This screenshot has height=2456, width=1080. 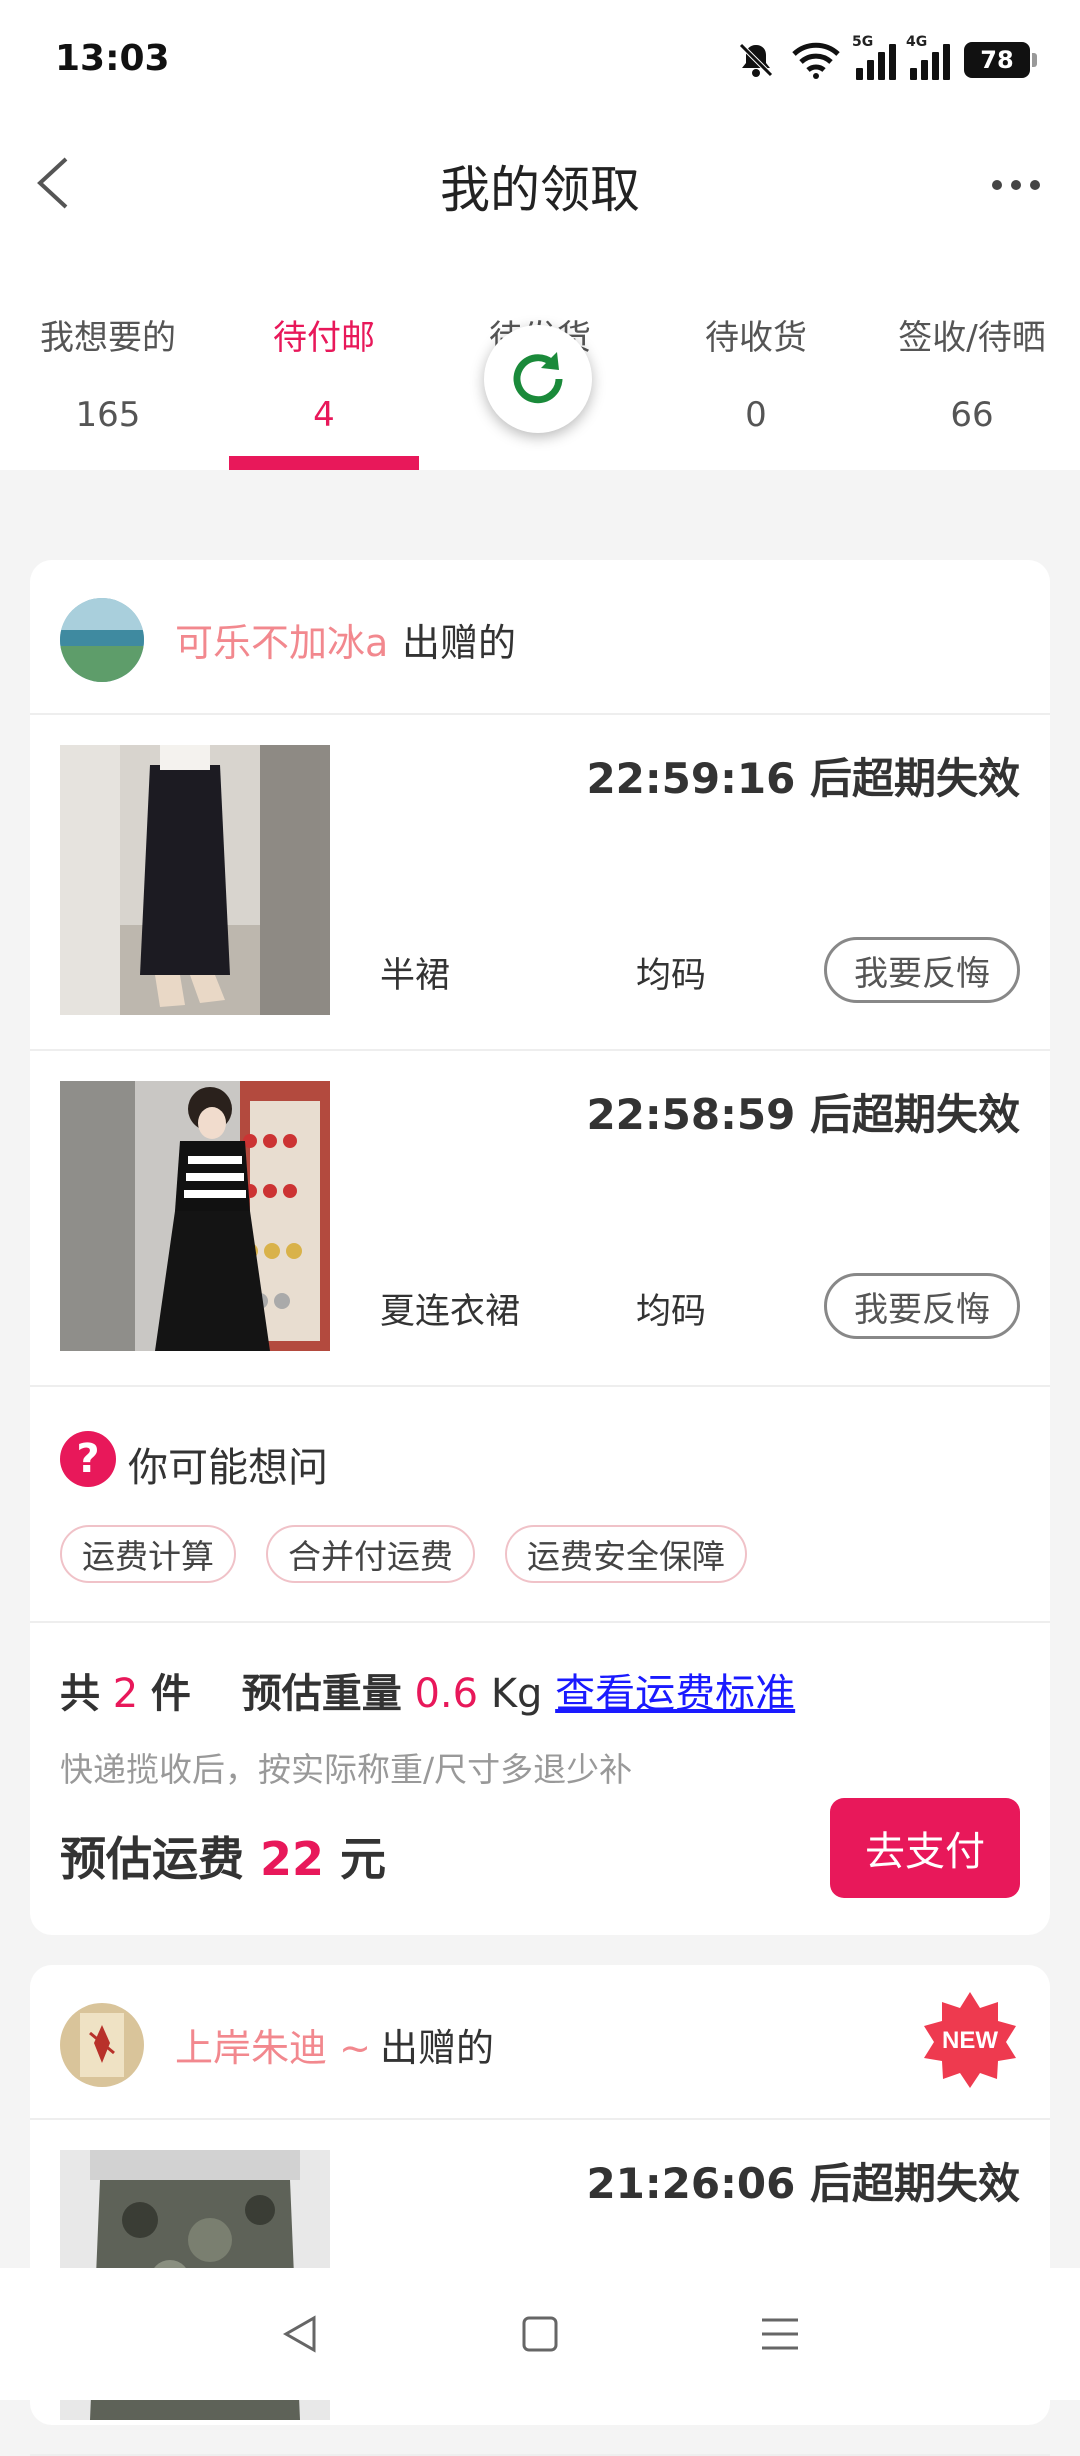 What do you see at coordinates (972, 360) in the screenshot?
I see `tab-signed-review: 签收/待晒 66` at bounding box center [972, 360].